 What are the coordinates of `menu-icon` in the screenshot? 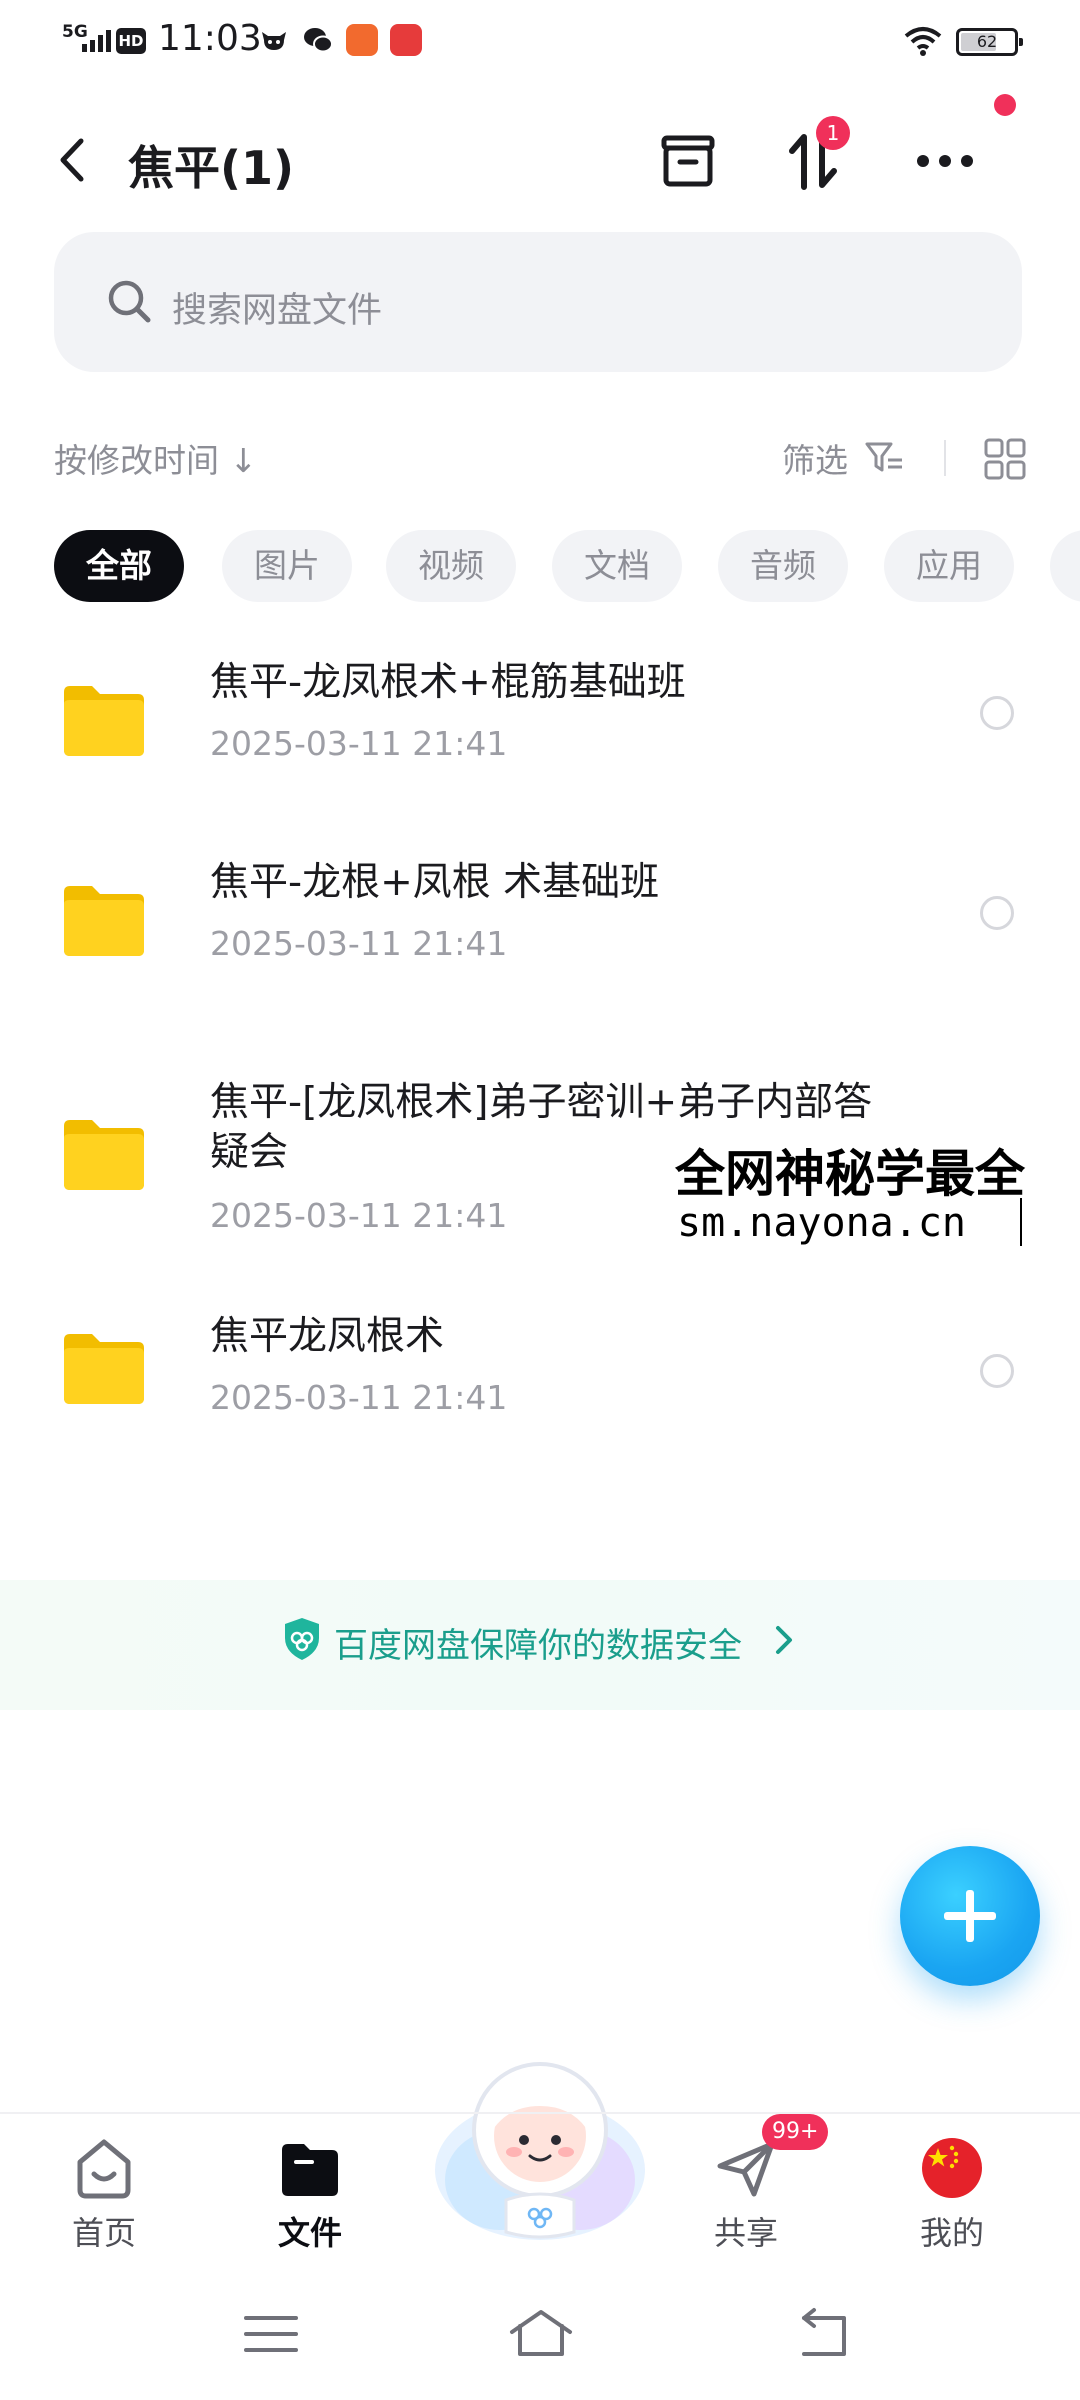 It's located at (271, 2334).